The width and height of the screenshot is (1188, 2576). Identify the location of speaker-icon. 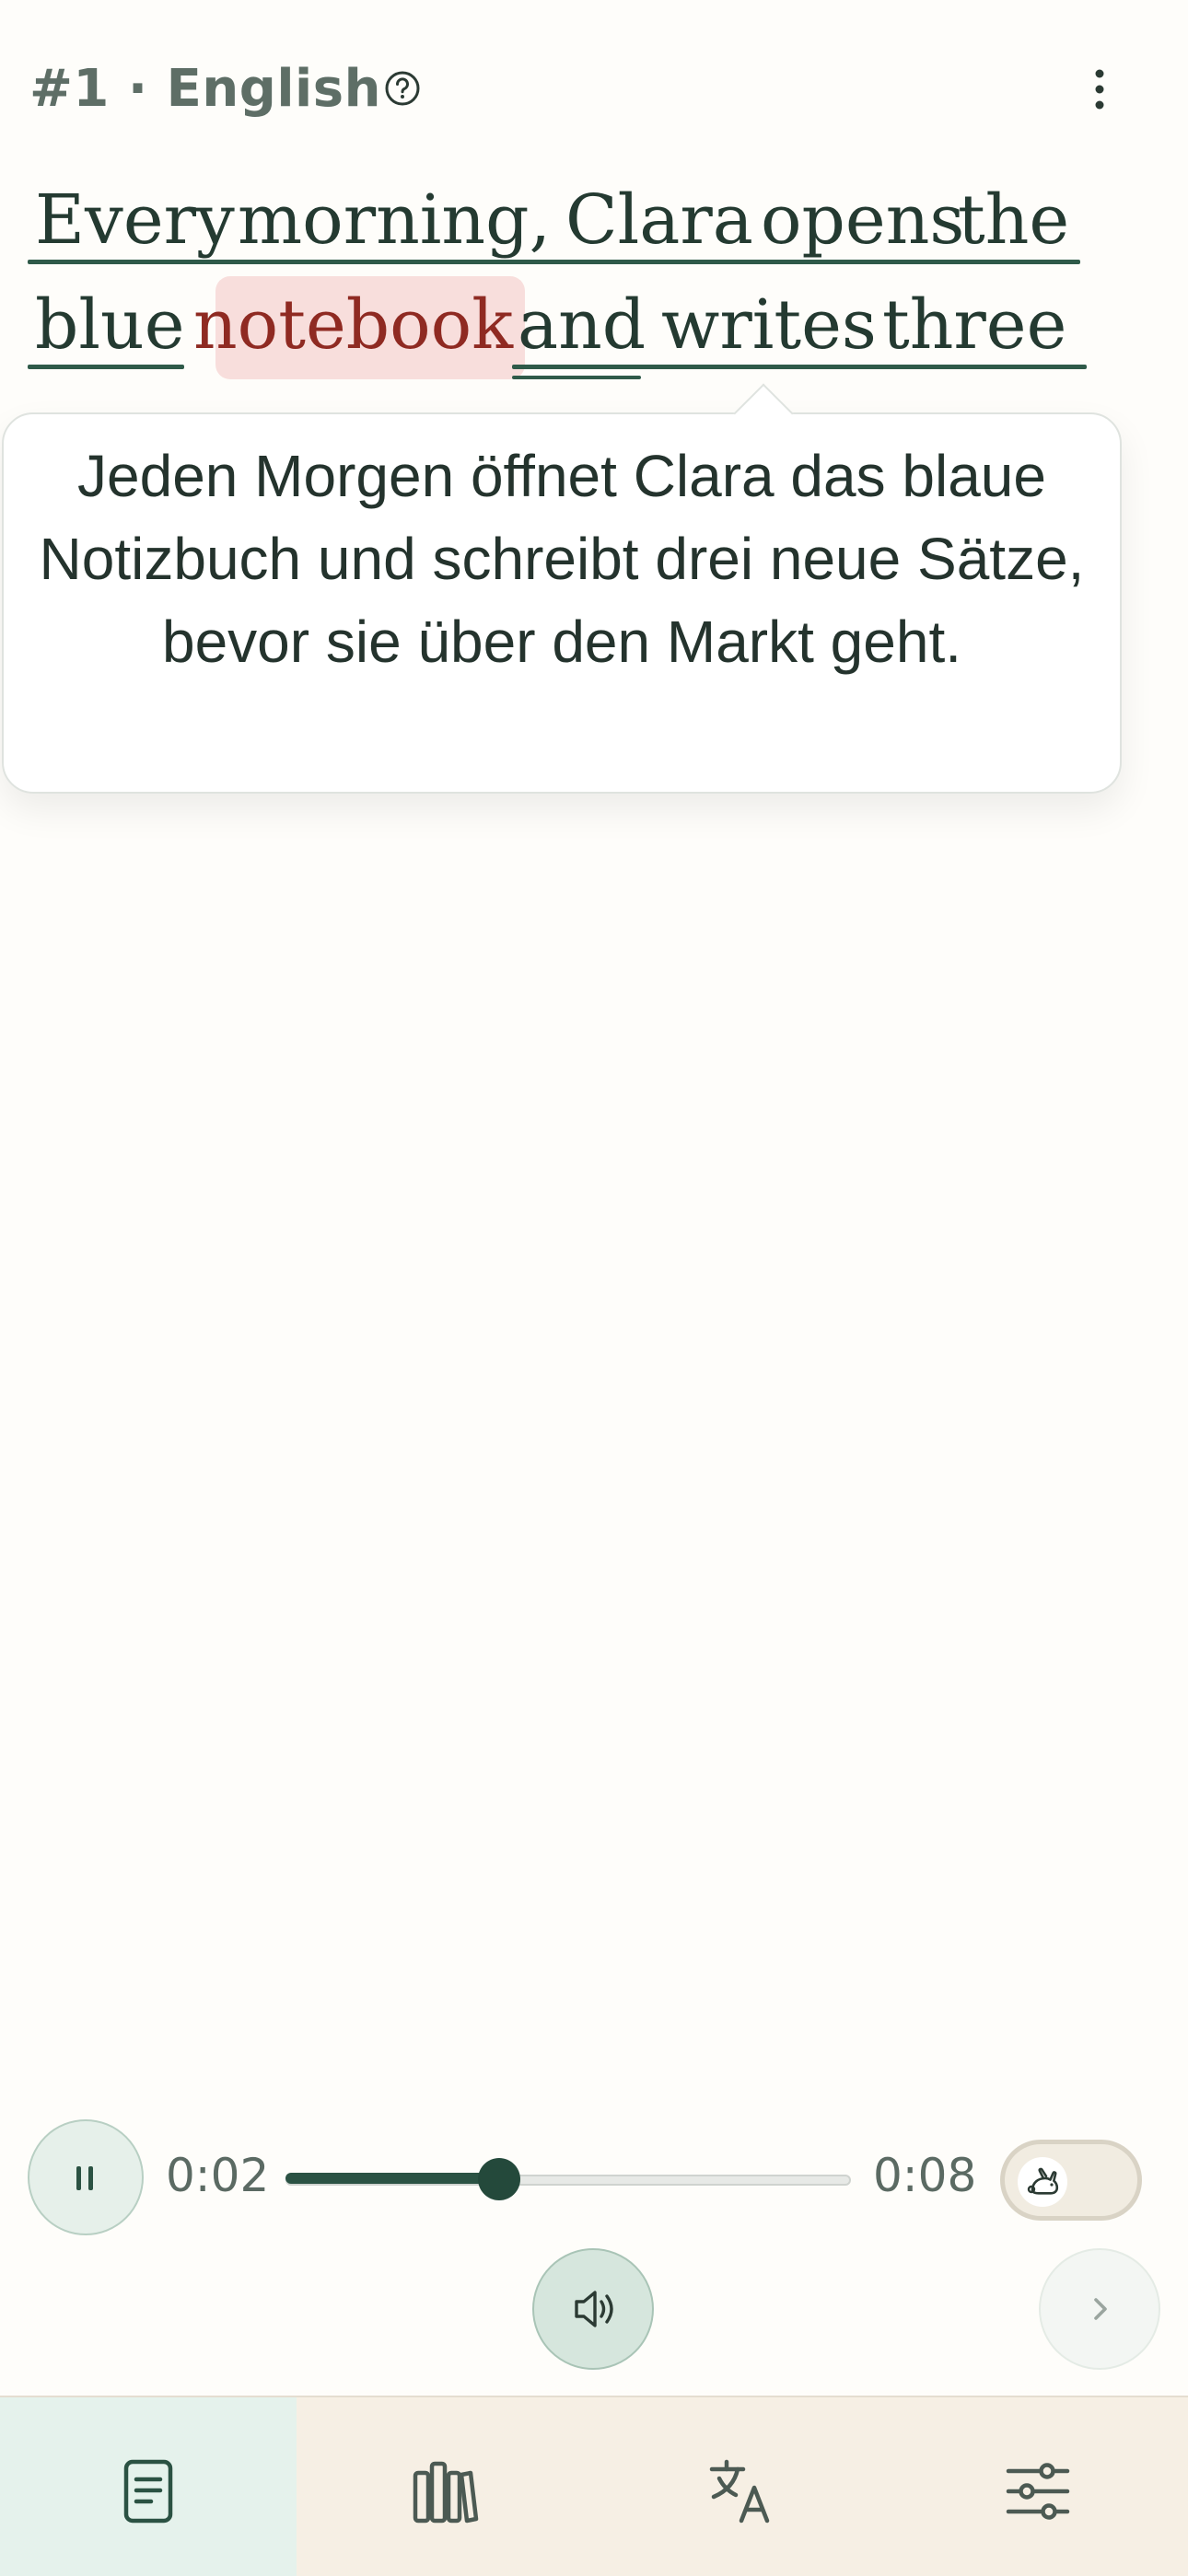
(594, 2309).